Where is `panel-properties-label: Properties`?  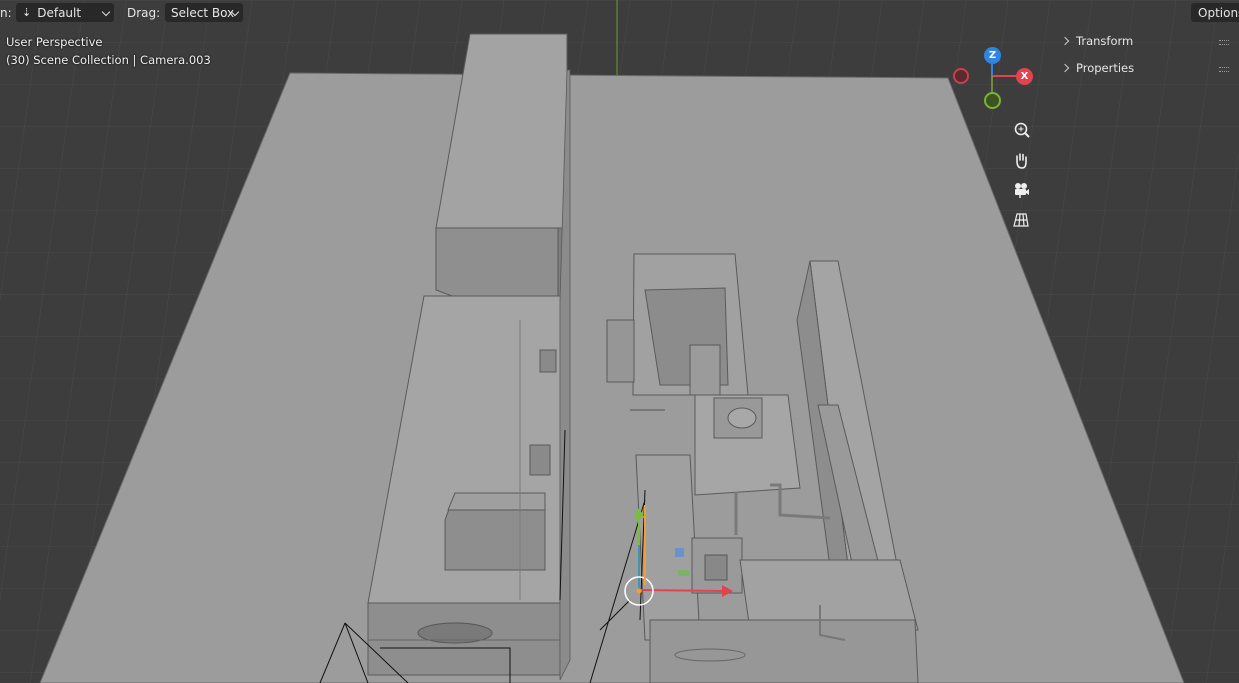 panel-properties-label: Properties is located at coordinates (1105, 68).